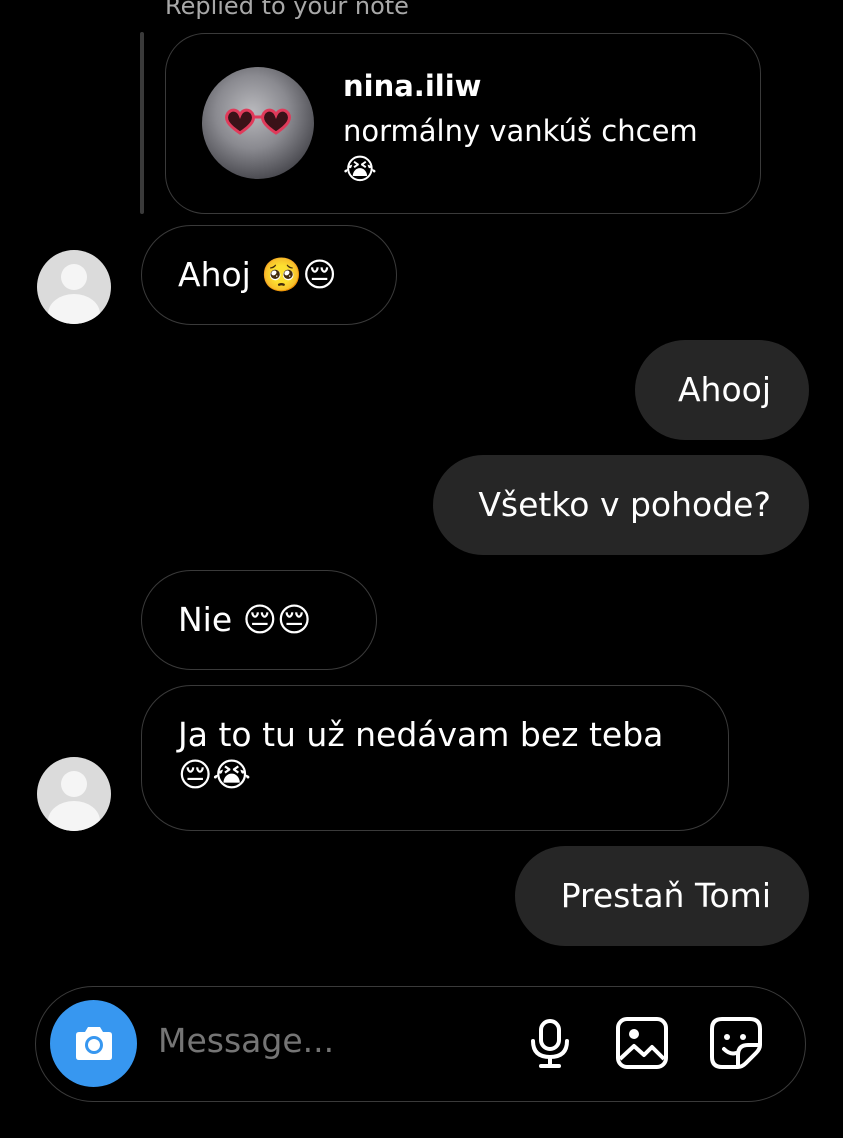  I want to click on heart-glasses-icon, so click(258, 121).